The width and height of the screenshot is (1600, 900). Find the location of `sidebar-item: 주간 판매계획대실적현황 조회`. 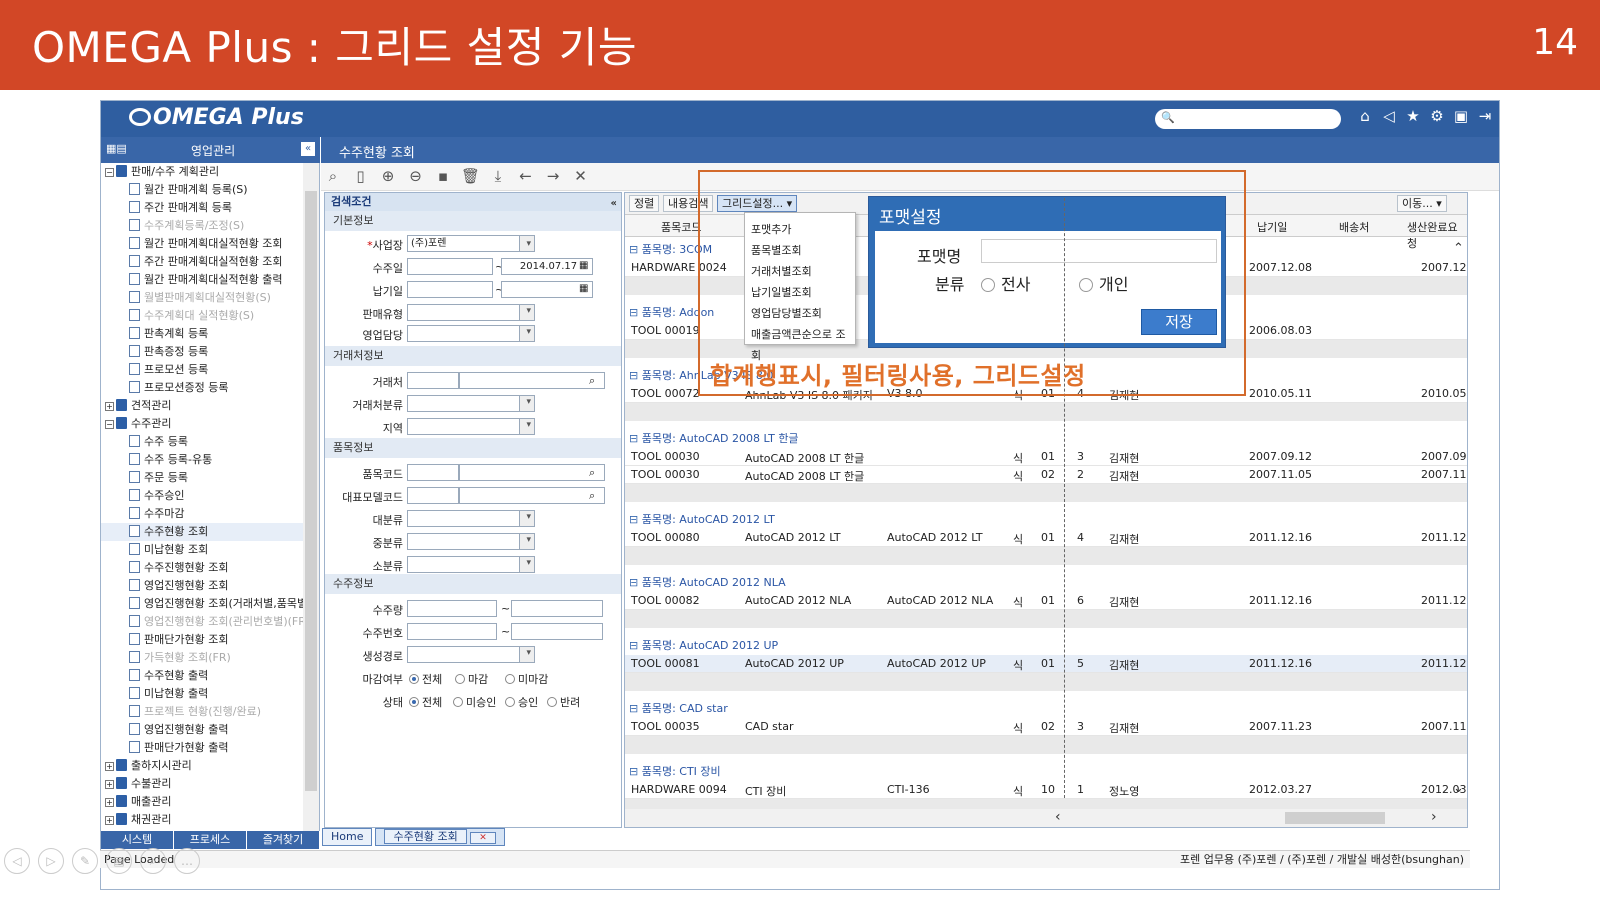

sidebar-item: 주간 판매계획대실적현황 조회 is located at coordinates (210, 262).